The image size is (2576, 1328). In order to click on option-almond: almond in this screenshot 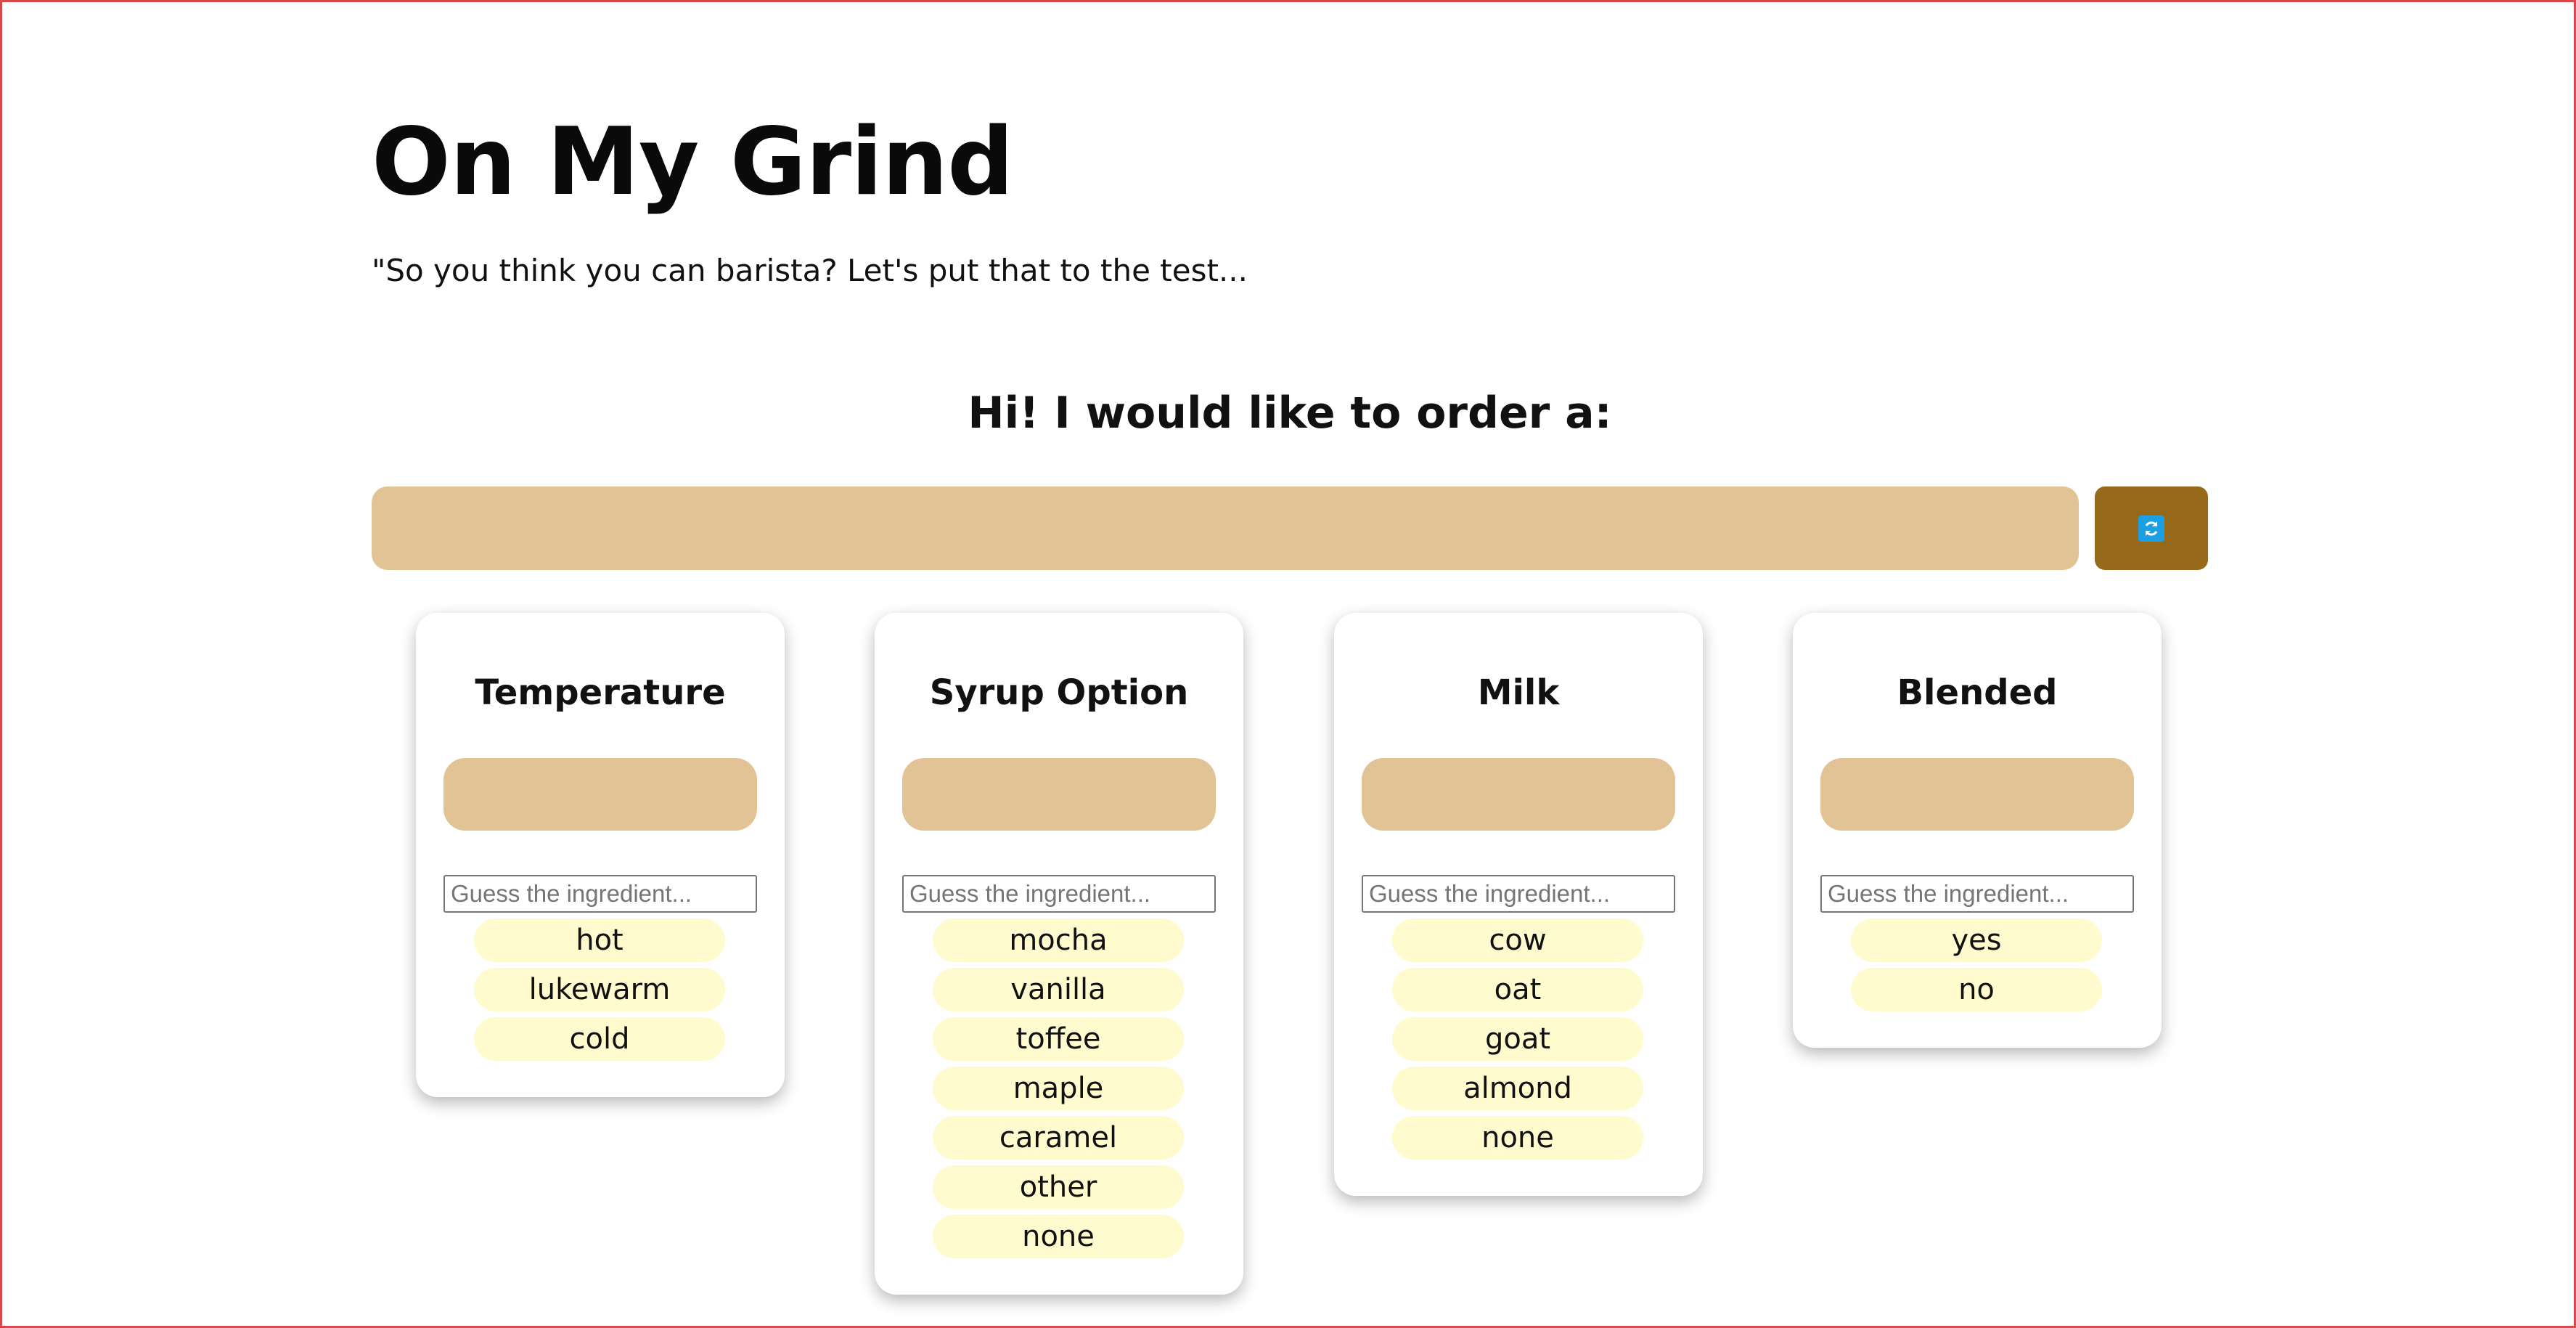, I will do `click(1518, 1088)`.